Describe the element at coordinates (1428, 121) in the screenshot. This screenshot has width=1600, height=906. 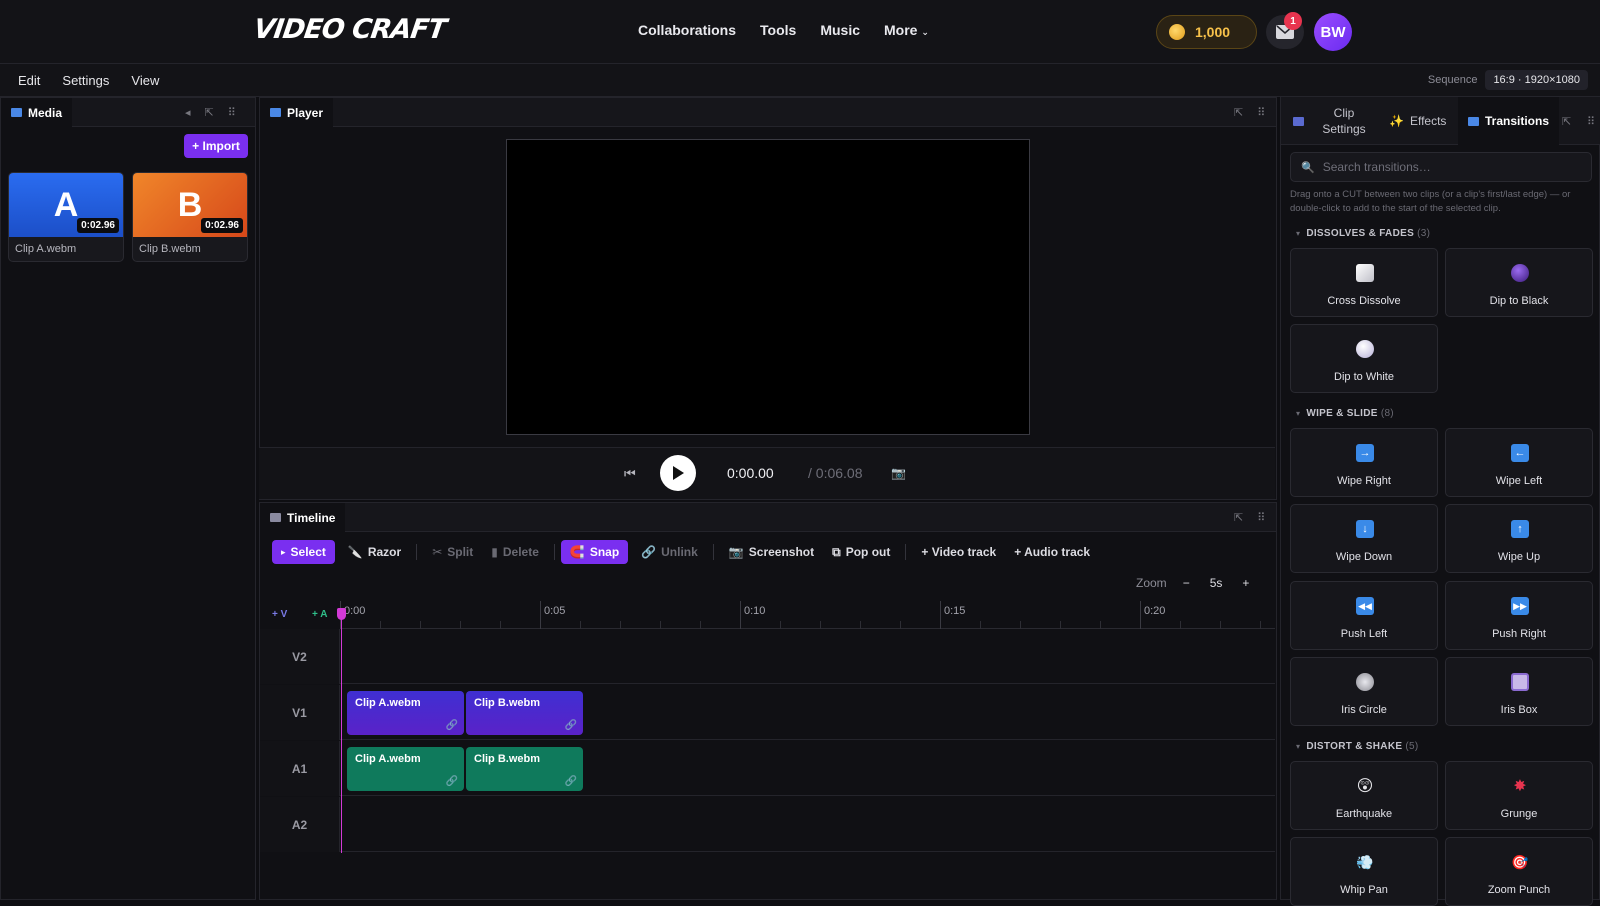
I see `tab-effects-label: Effects` at that location.